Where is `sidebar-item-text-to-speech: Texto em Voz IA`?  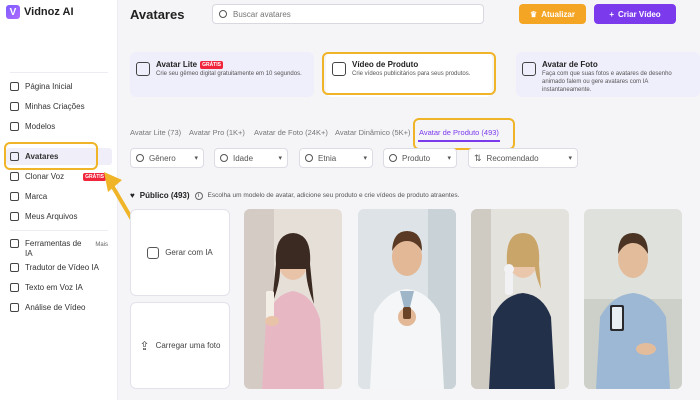 sidebar-item-text-to-speech: Texto em Voz IA is located at coordinates (59, 287).